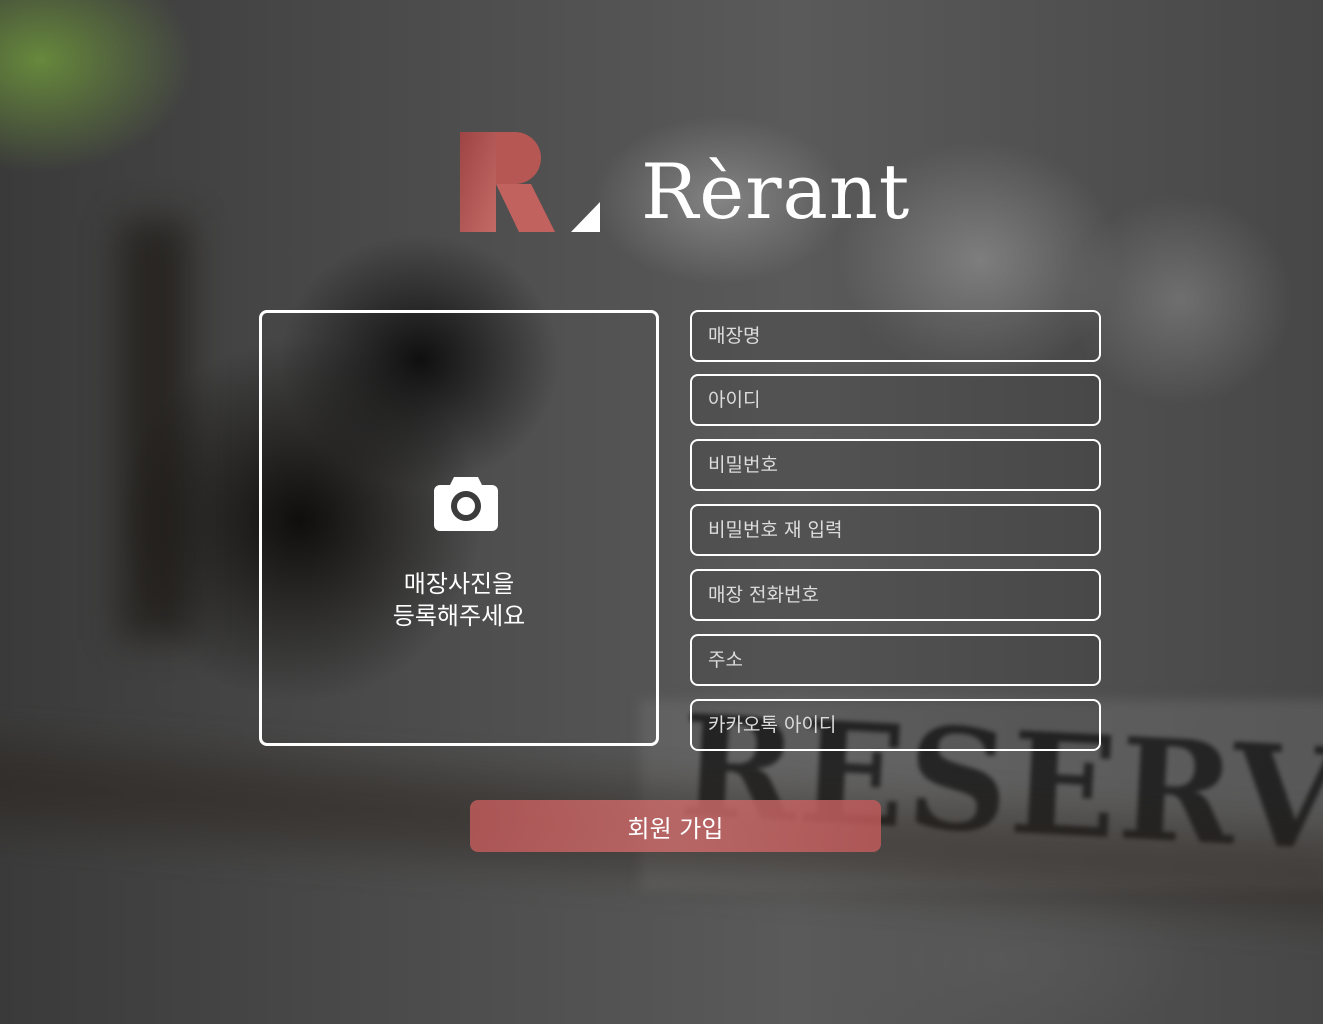  Describe the element at coordinates (895, 336) in the screenshot. I see `store-name-field` at that location.